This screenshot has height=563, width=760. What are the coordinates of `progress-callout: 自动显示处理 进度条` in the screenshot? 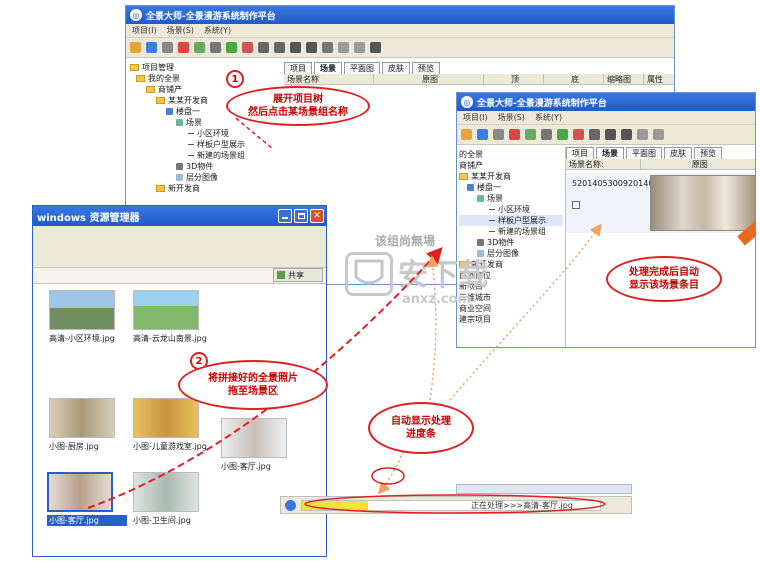 It's located at (421, 428).